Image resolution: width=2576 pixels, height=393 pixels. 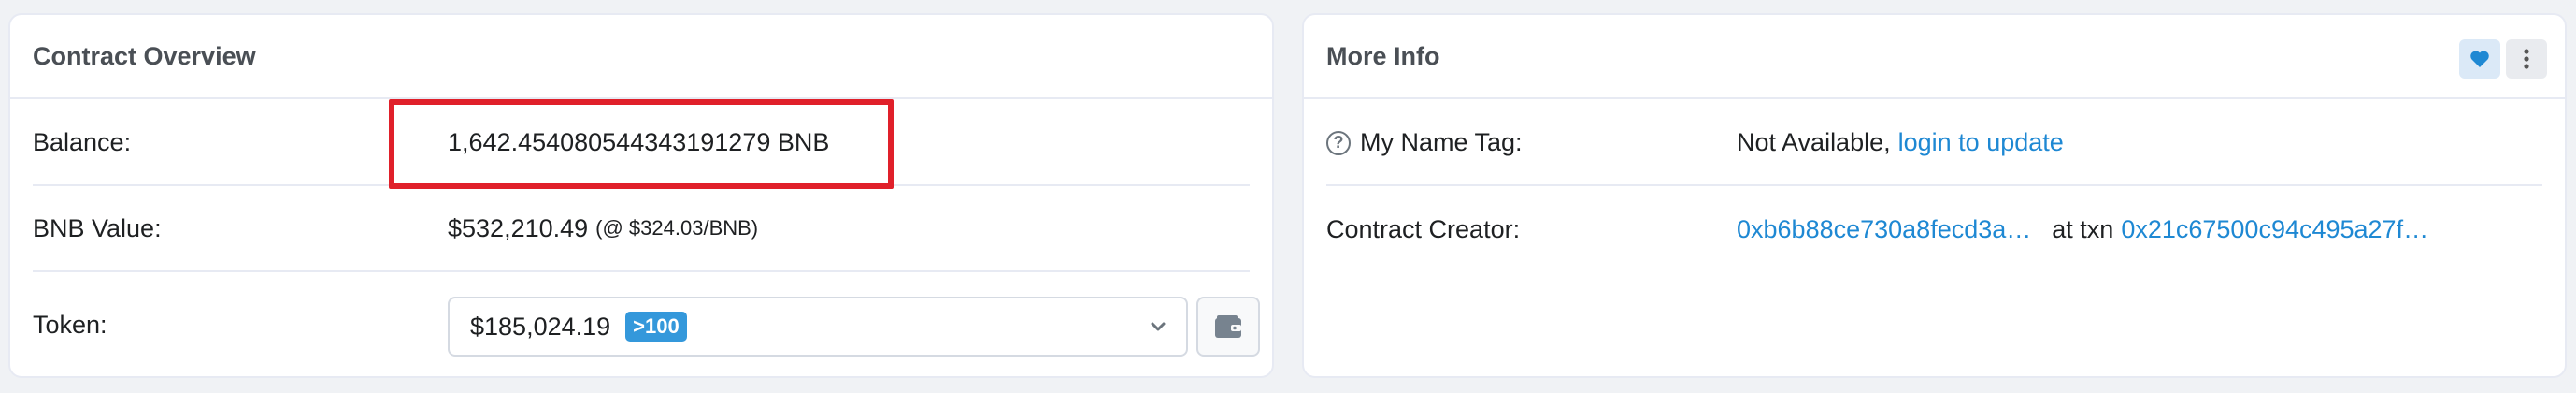 I want to click on chevron-down-icon, so click(x=1158, y=326).